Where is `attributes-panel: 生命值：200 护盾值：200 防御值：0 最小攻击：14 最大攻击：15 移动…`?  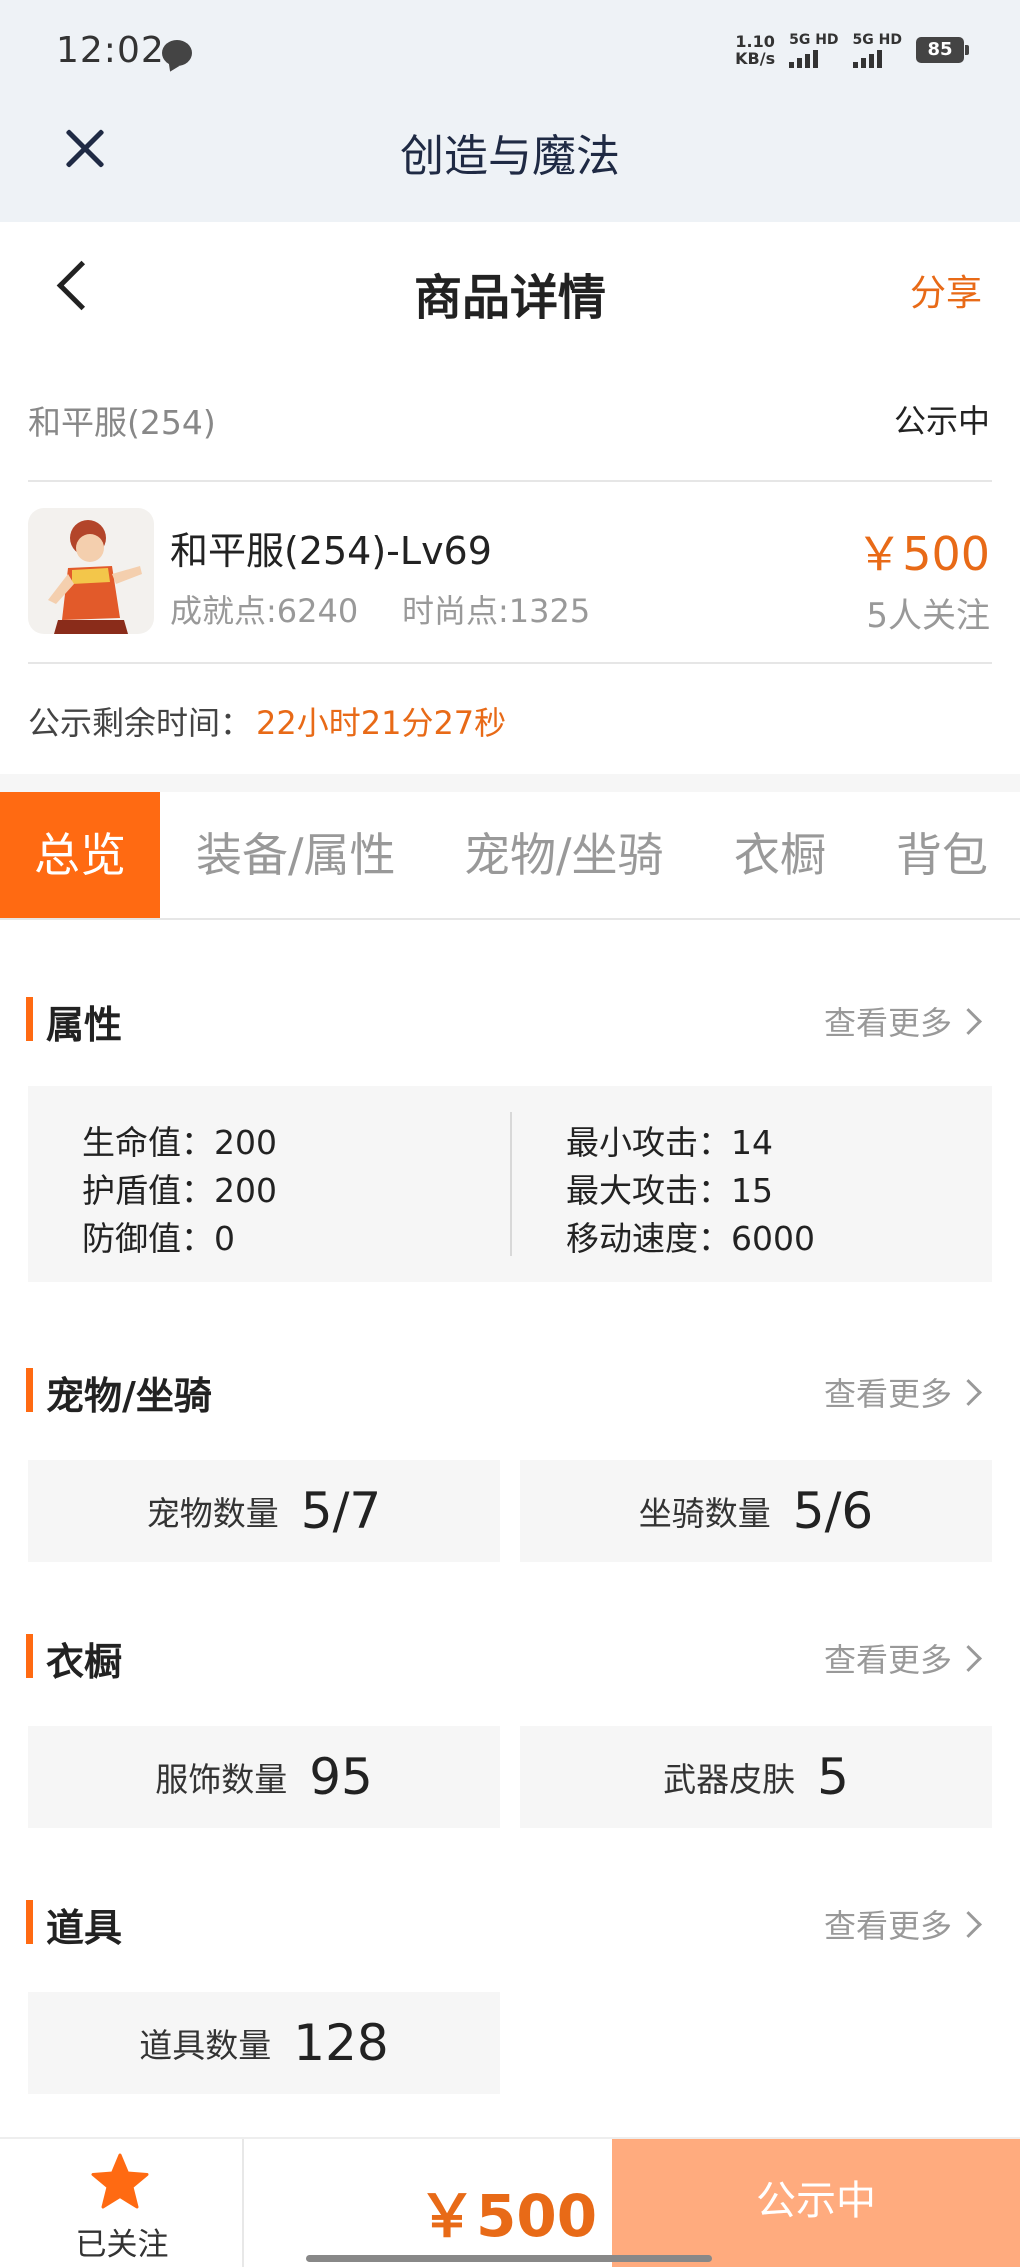 attributes-panel: 生命值：200 护盾值：200 防御值：0 最小攻击：14 最大攻击：15 移动… is located at coordinates (510, 1184).